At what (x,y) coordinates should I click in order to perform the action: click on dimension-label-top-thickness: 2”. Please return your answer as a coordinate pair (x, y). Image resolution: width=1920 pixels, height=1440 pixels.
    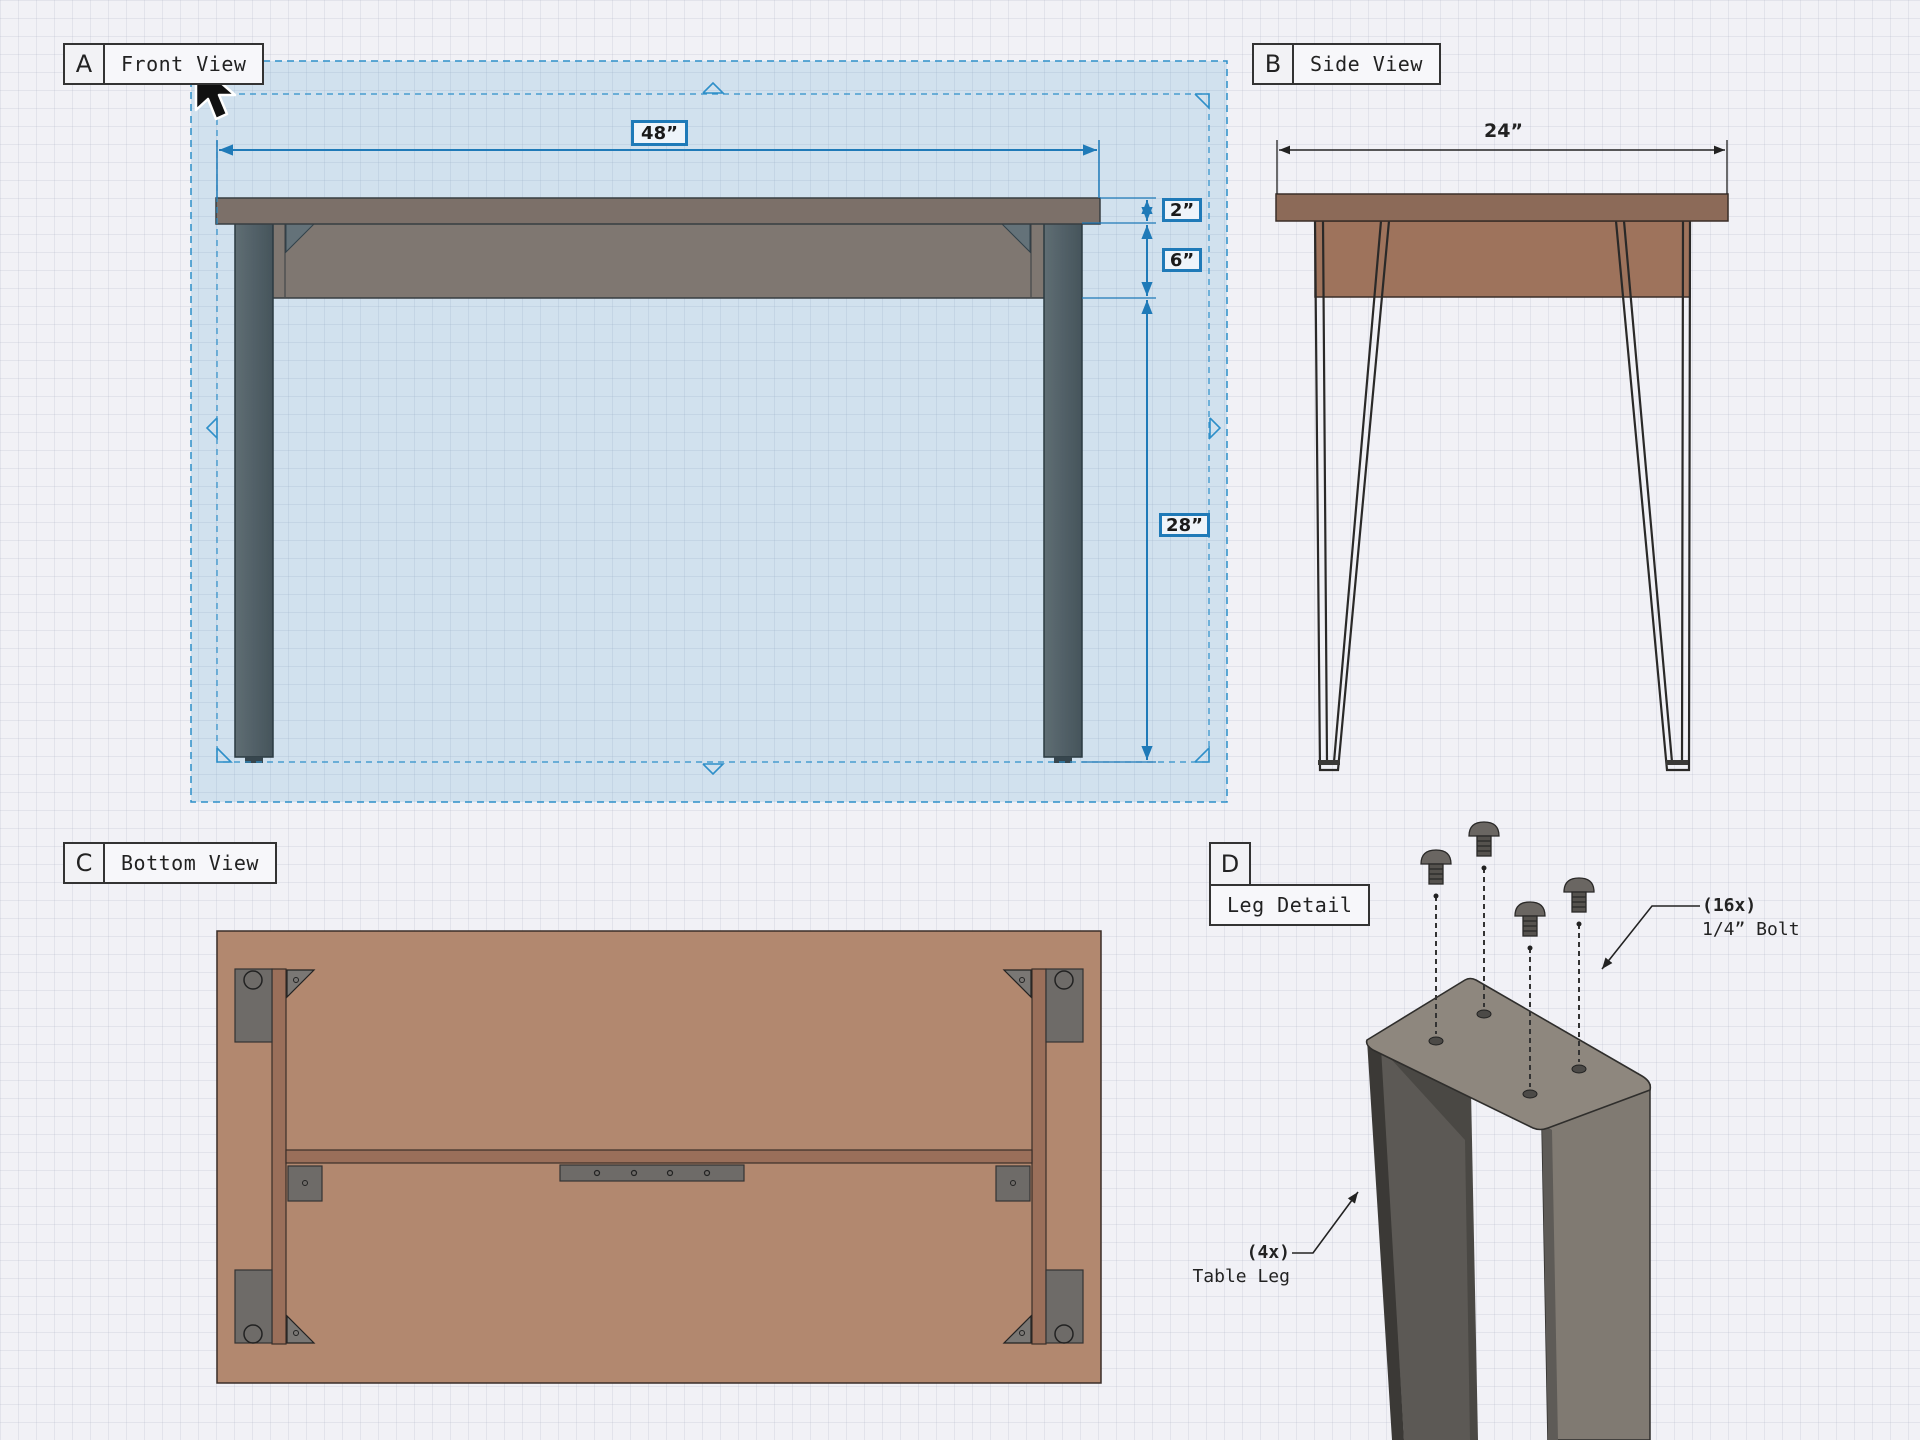
    Looking at the image, I should click on (1182, 210).